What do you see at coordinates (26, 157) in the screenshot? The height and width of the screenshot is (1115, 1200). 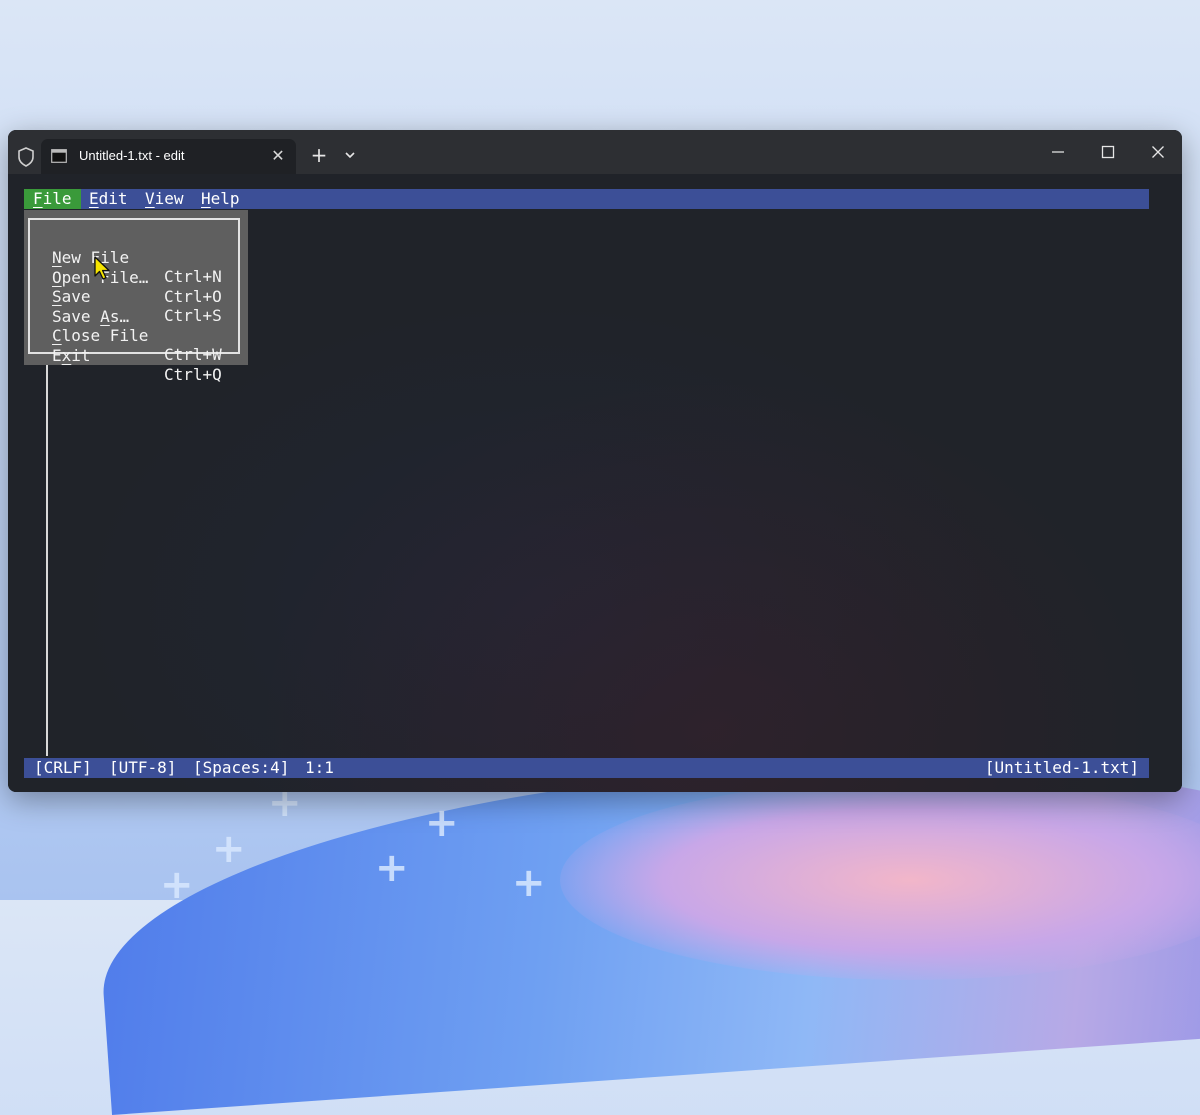 I see `shield-icon` at bounding box center [26, 157].